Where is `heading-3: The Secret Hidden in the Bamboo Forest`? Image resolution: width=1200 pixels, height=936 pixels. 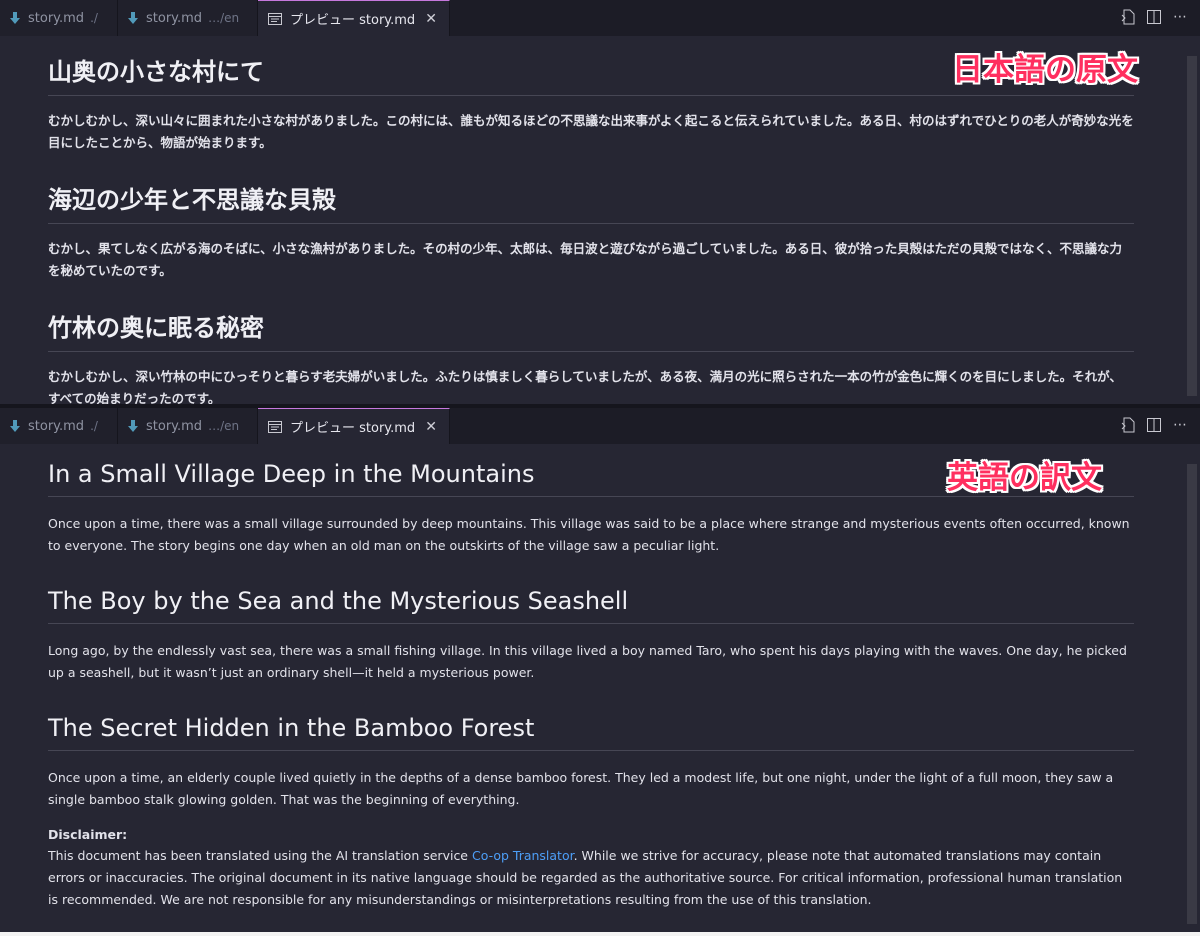 heading-3: The Secret Hidden in the Bamboo Forest is located at coordinates (591, 724).